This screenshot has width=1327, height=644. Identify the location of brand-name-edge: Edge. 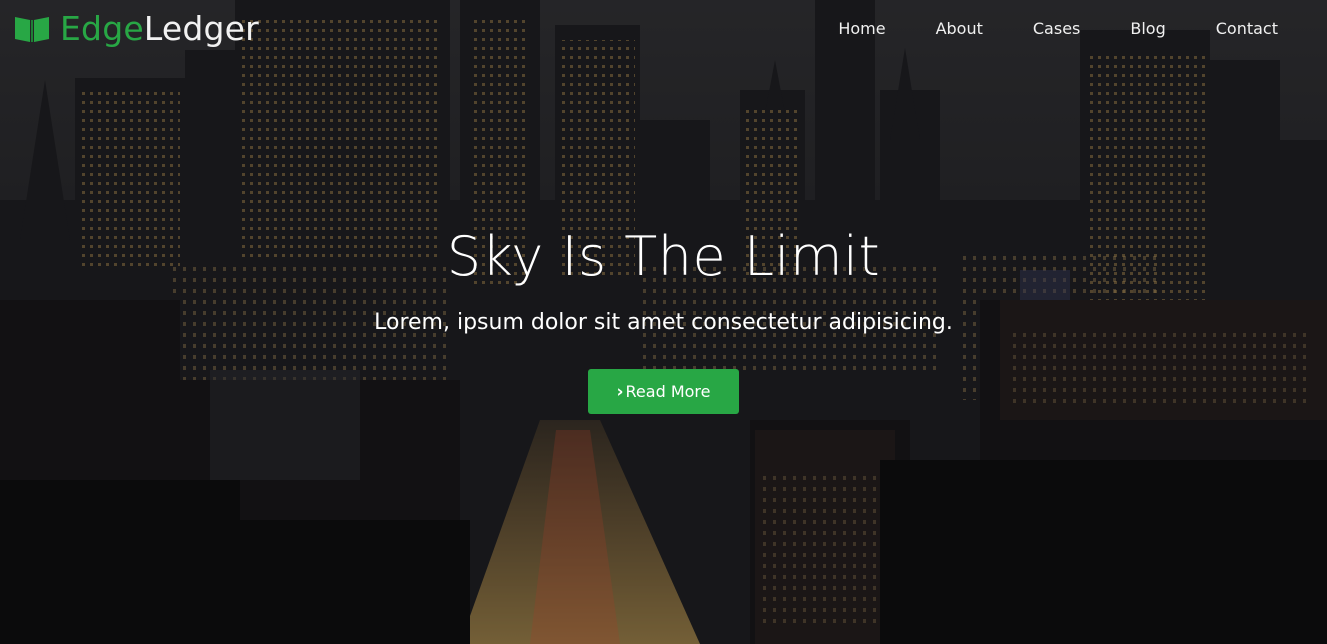
(102, 28).